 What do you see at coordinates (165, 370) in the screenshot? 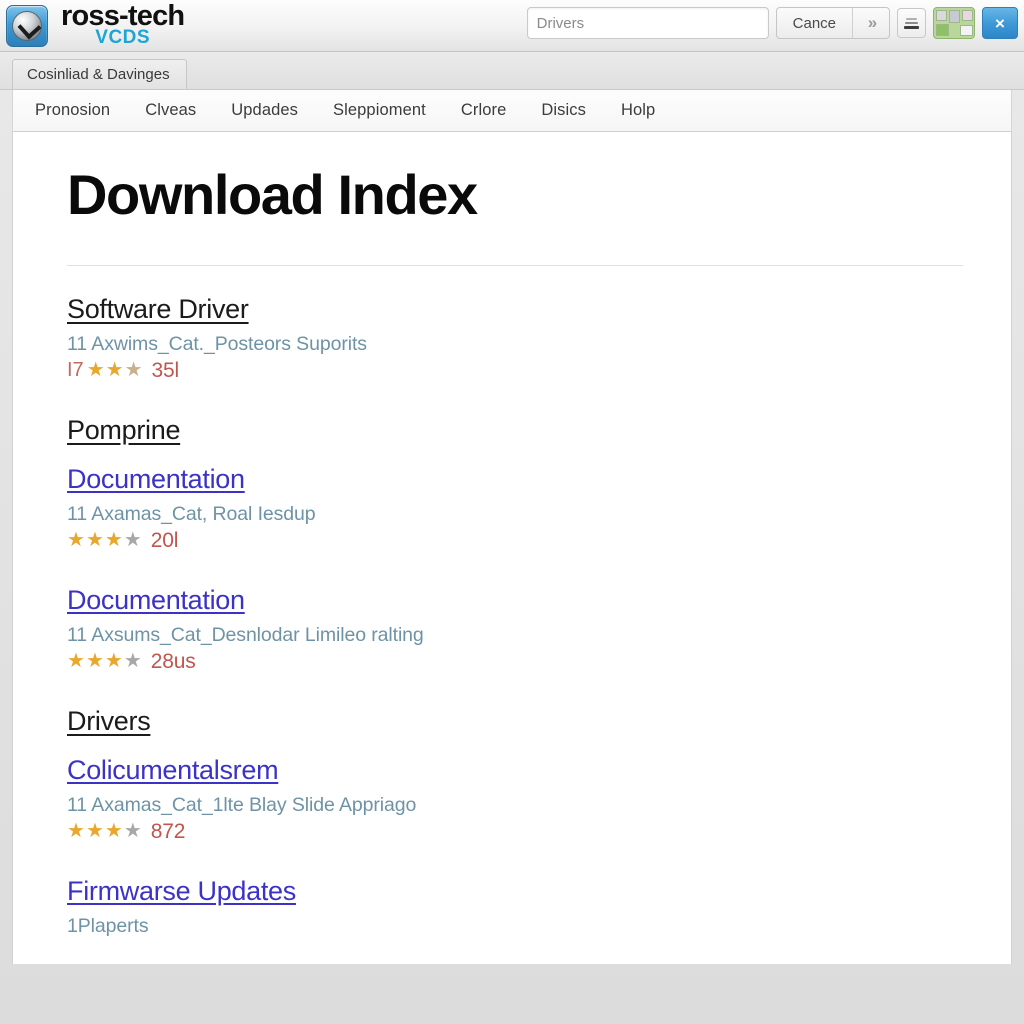
I see `rating-count: 35l` at bounding box center [165, 370].